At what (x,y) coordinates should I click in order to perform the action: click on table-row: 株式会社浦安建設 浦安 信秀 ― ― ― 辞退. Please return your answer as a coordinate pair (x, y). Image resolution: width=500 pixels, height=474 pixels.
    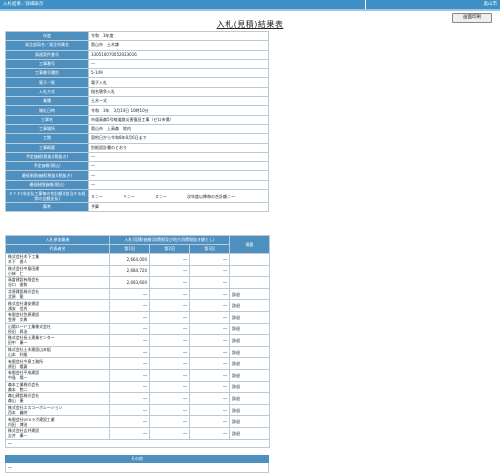
    Looking at the image, I should click on (137, 305).